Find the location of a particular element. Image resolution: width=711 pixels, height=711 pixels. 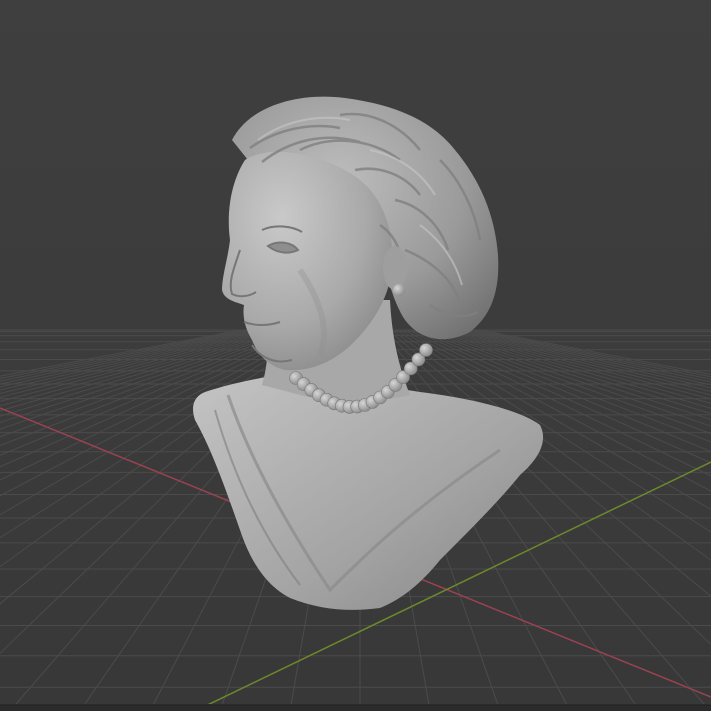

necklace-pearl is located at coordinates (426, 350).